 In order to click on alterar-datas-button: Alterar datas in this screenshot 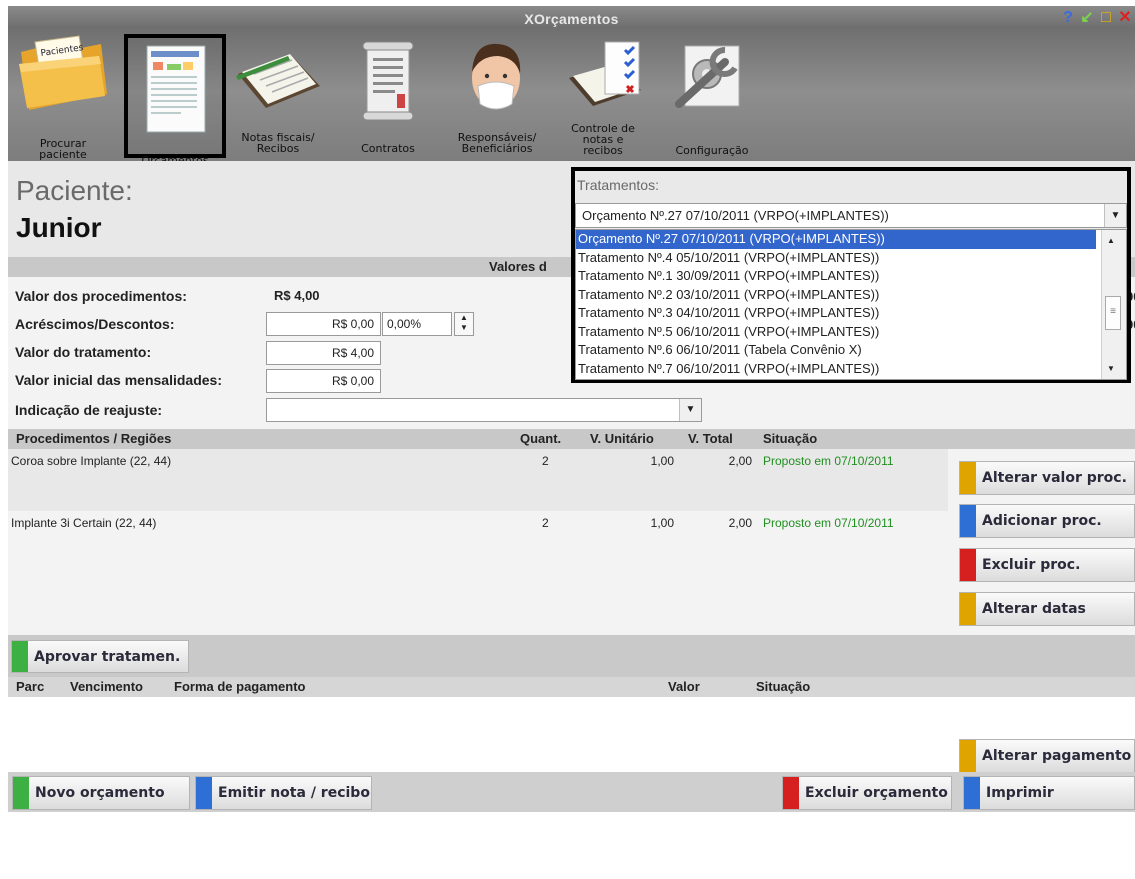, I will do `click(1047, 609)`.